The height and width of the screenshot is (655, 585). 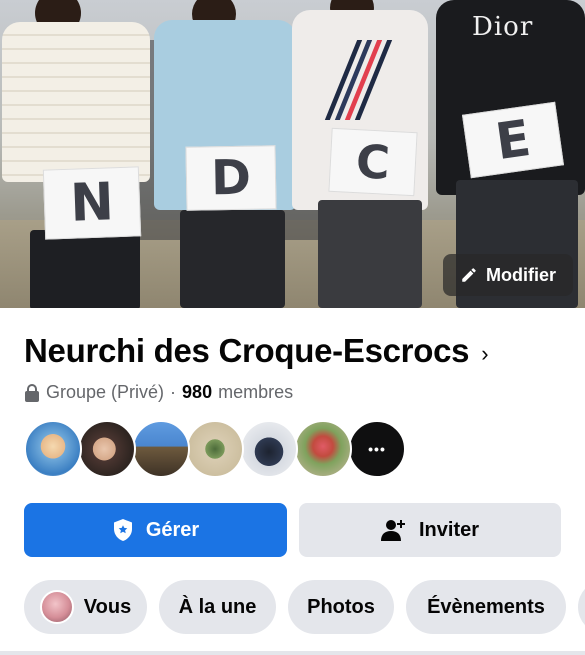 I want to click on invite-label: Inviter, so click(x=449, y=529).